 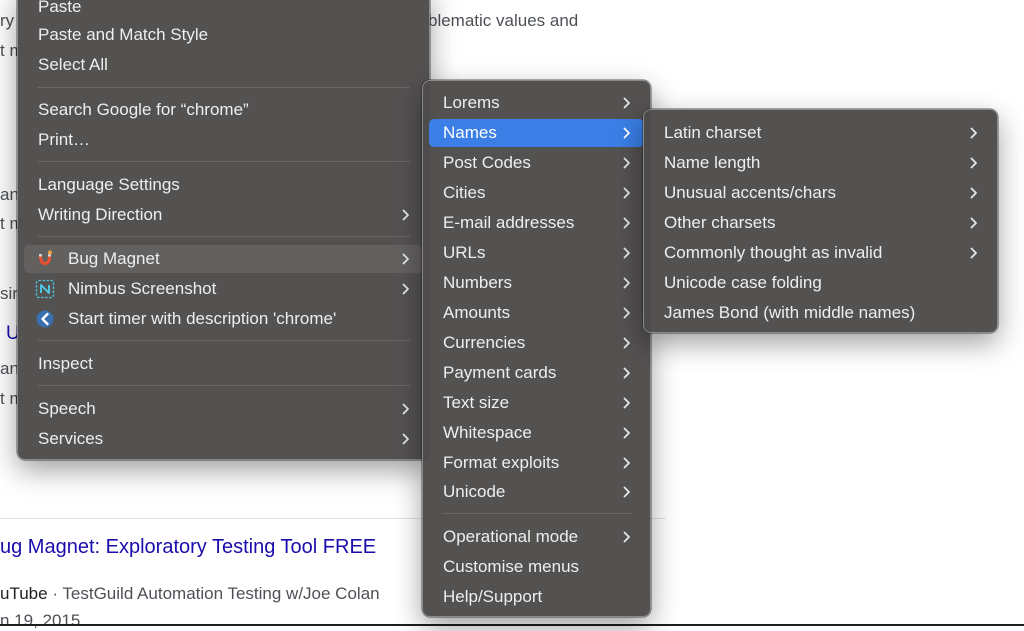 What do you see at coordinates (536, 283) in the screenshot?
I see `submenu-item-numbers: Numbers` at bounding box center [536, 283].